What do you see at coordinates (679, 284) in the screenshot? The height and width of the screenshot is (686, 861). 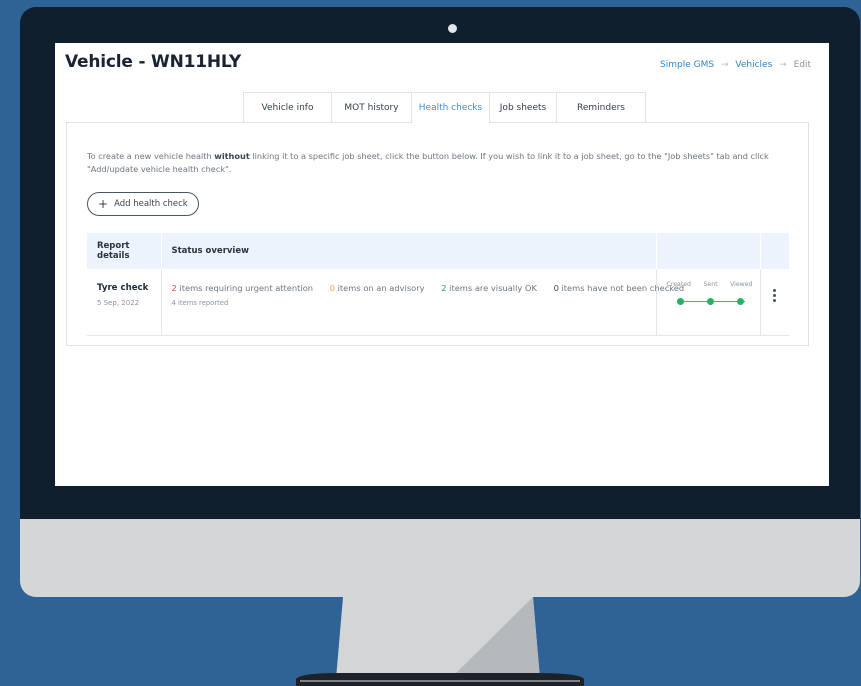 I see `progress-label-created: Created` at bounding box center [679, 284].